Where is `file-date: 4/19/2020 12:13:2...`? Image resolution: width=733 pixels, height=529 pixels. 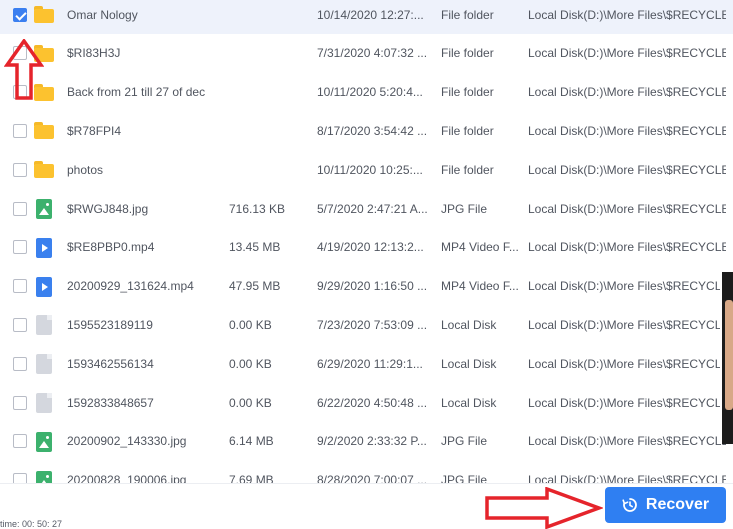
file-date: 4/19/2020 12:13:2... is located at coordinates (370, 247).